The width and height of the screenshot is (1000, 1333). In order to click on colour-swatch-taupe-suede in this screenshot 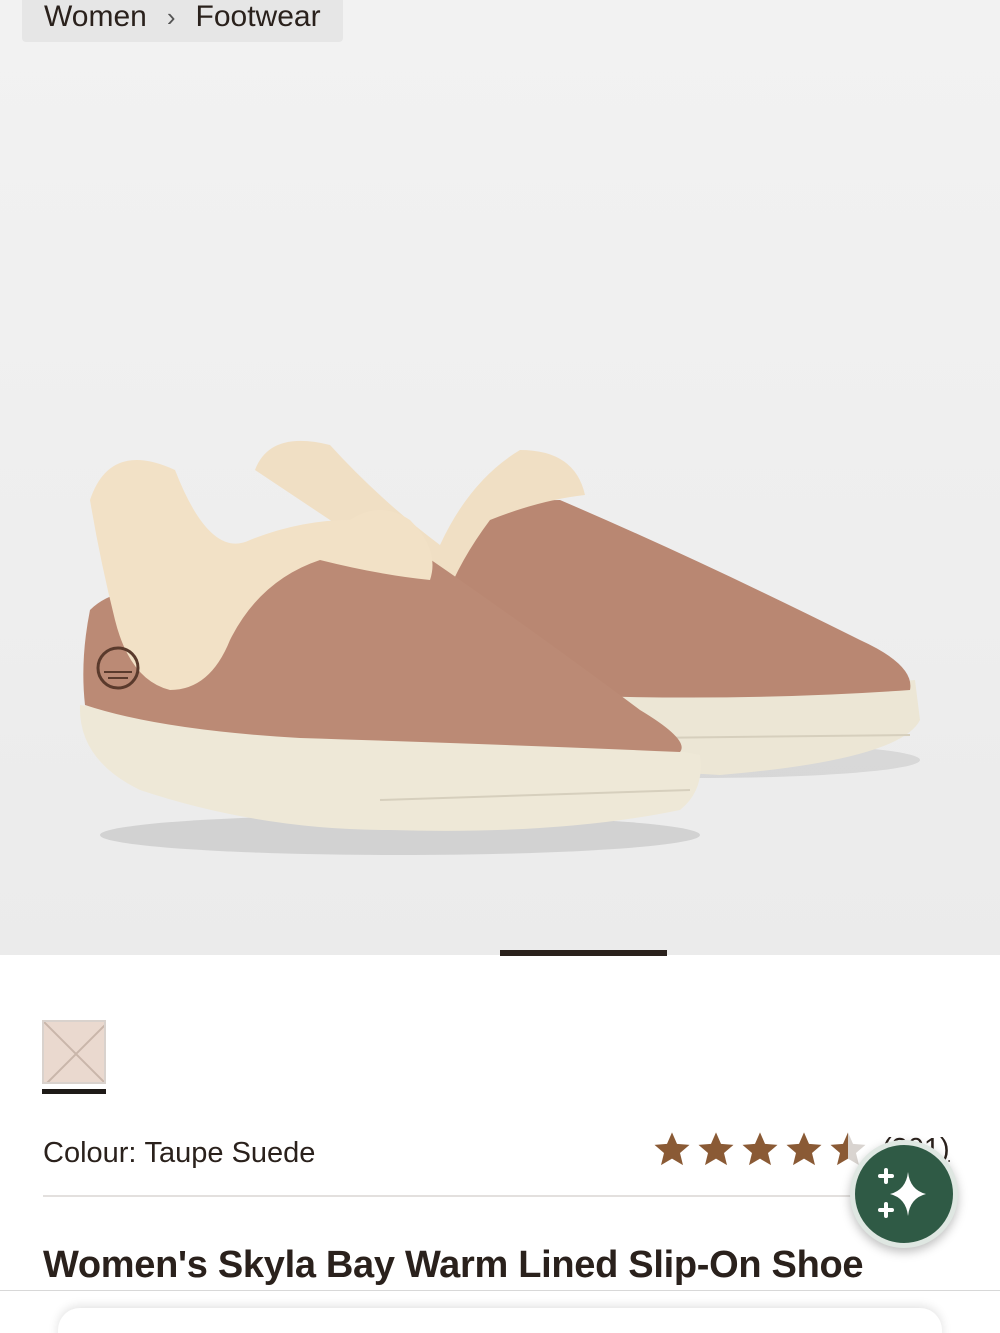, I will do `click(74, 1052)`.